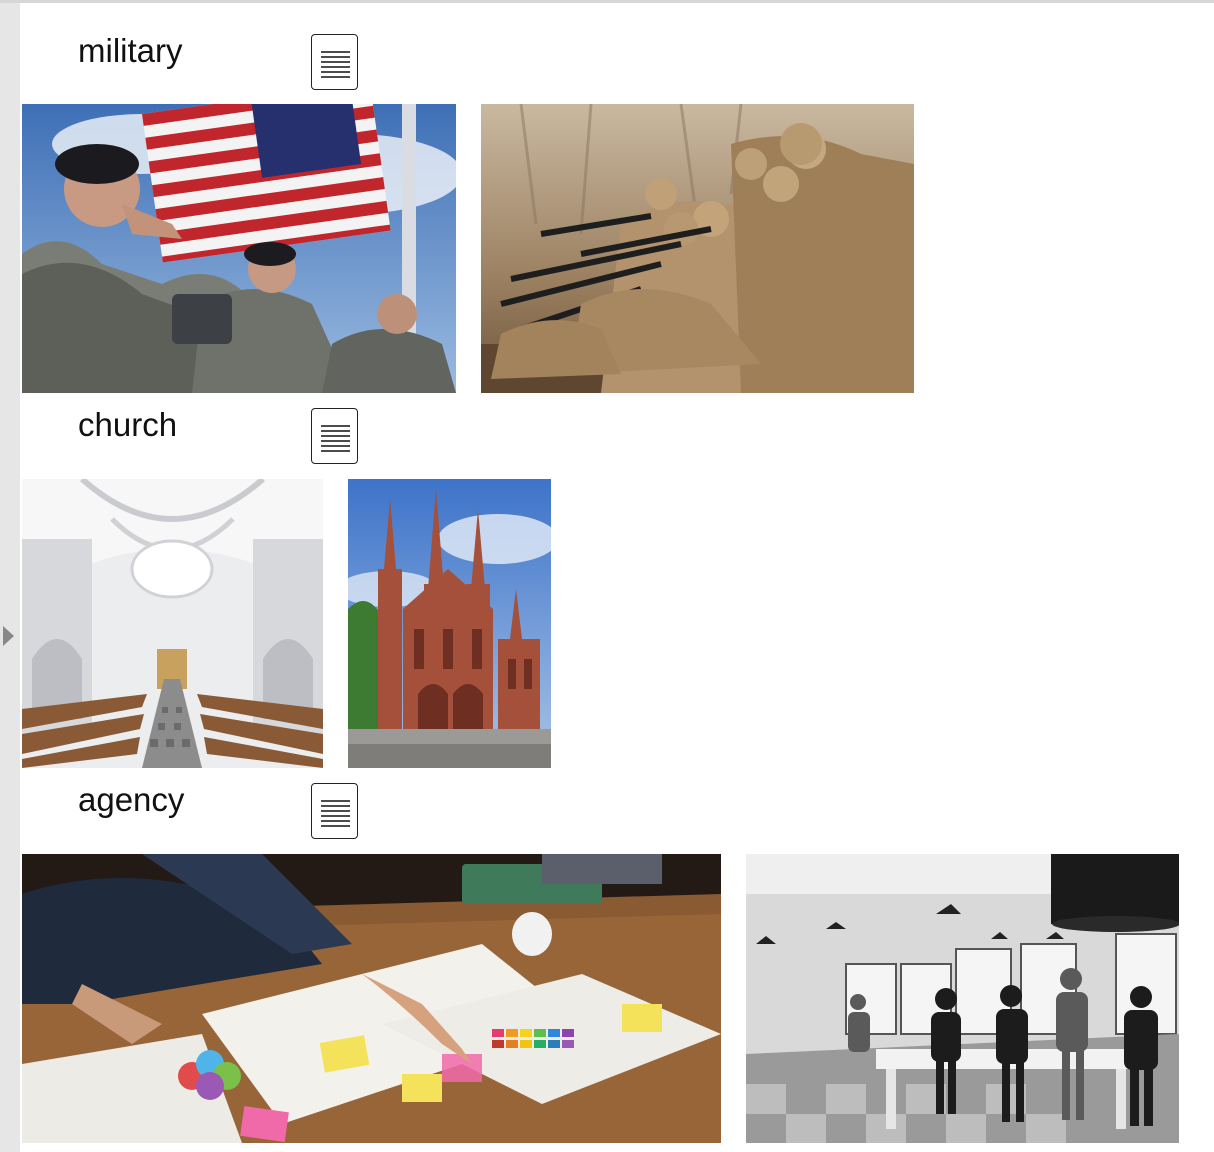 The width and height of the screenshot is (1214, 1152). Describe the element at coordinates (239, 248) in the screenshot. I see `military-salute-flag-image` at that location.